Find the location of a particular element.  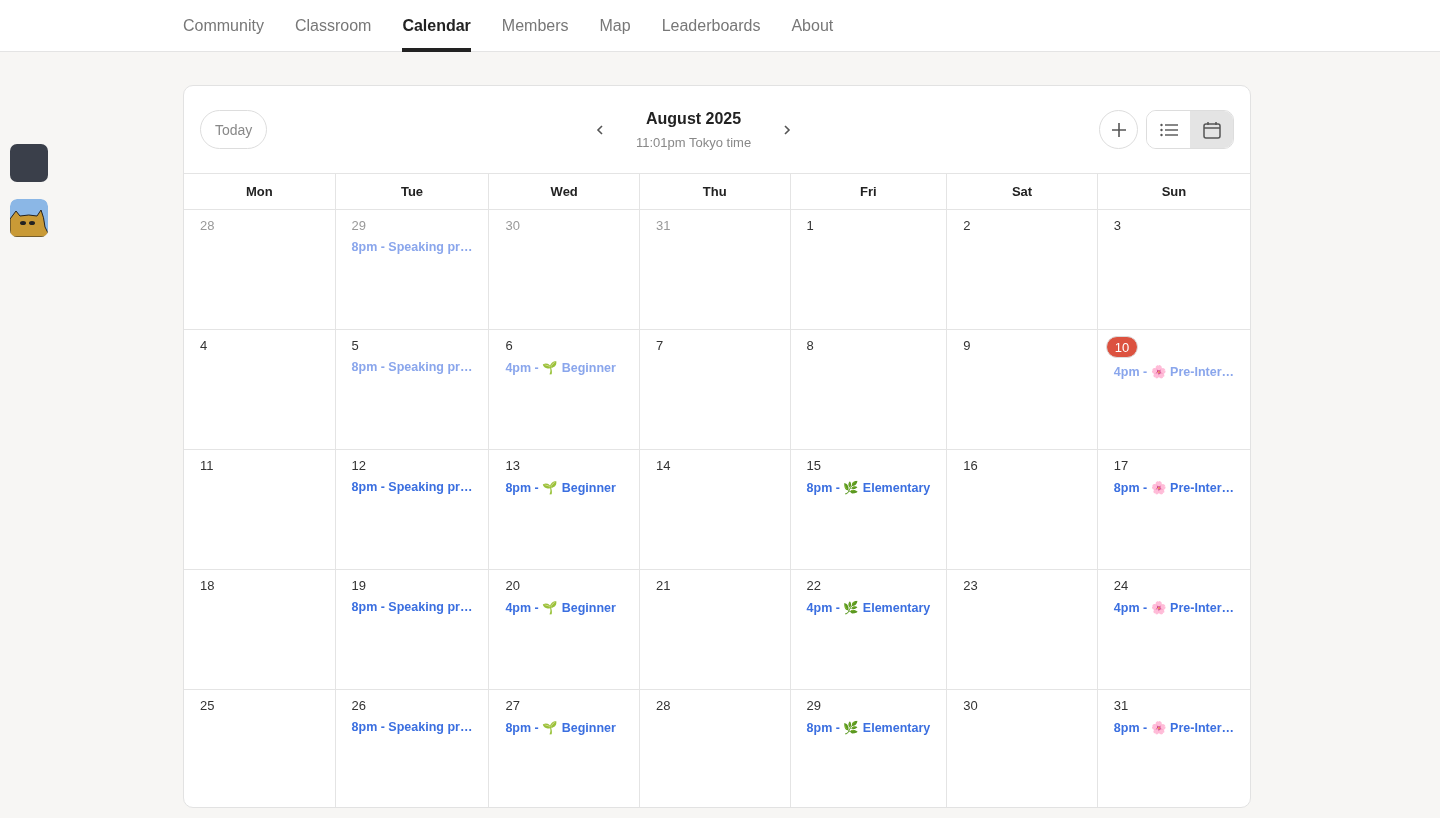

day-number: 21 is located at coordinates (663, 586).